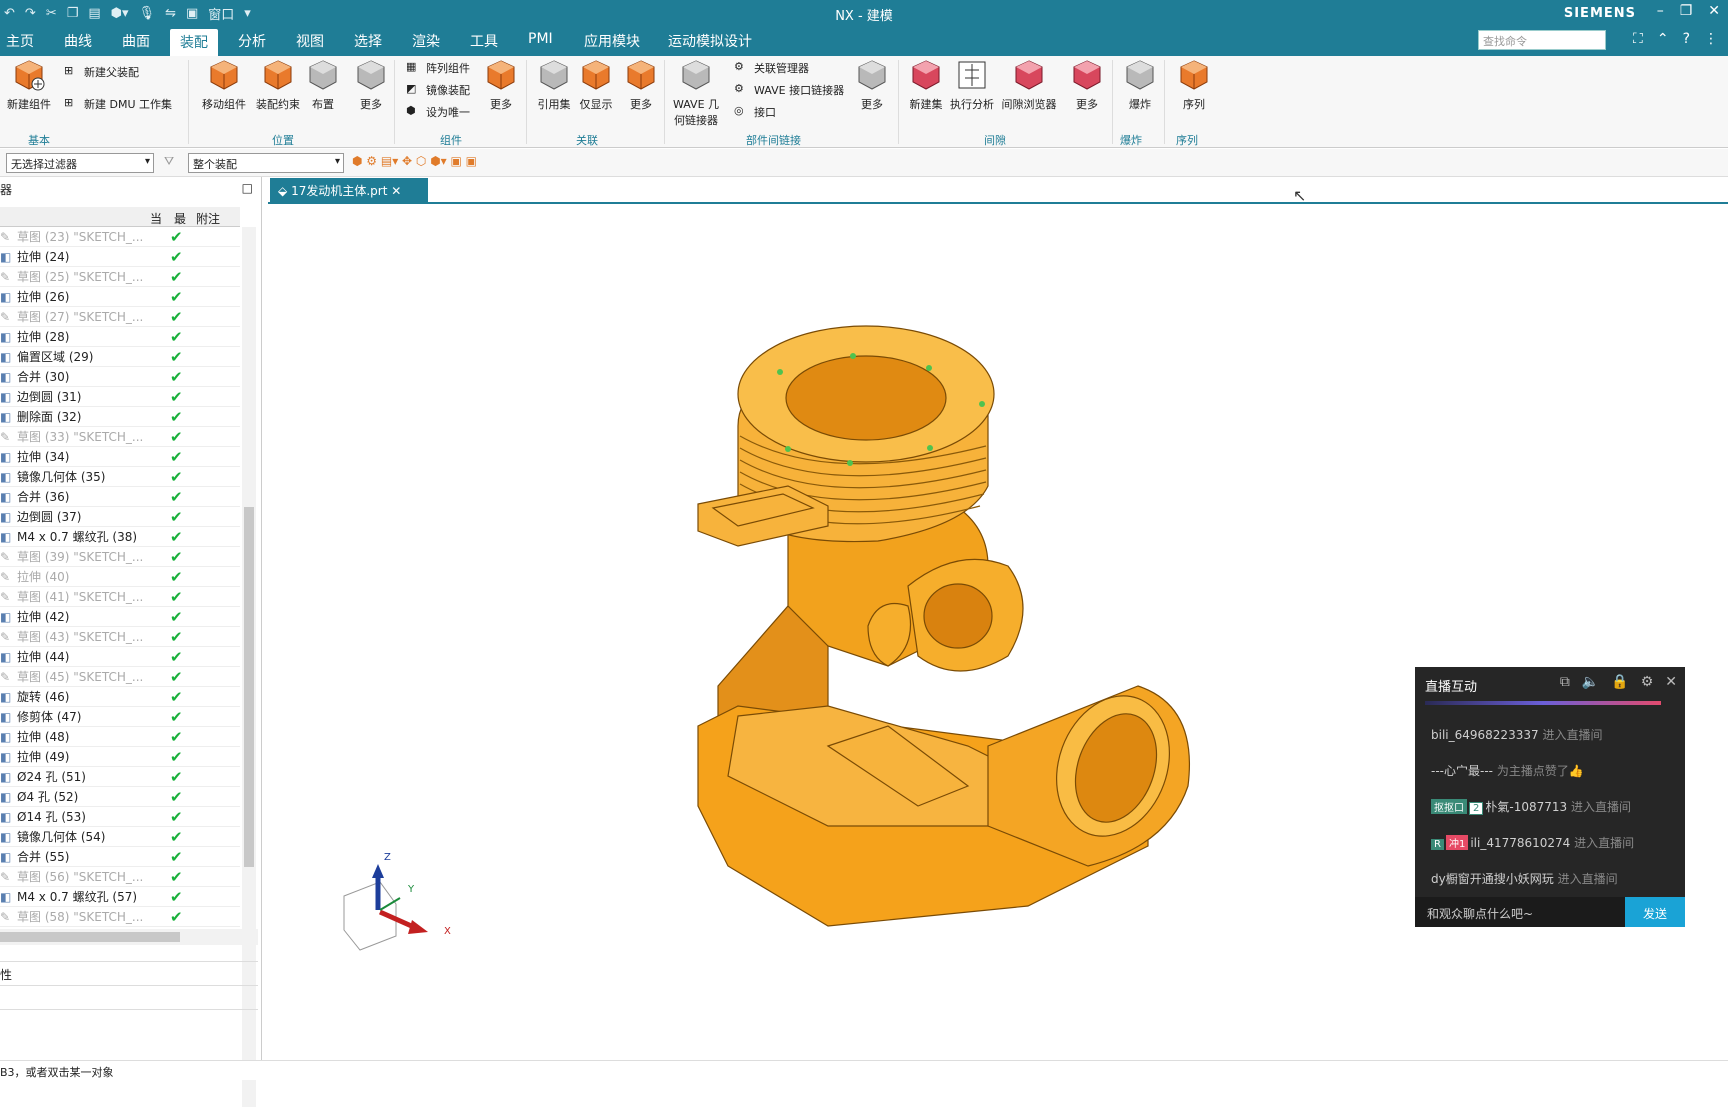 The width and height of the screenshot is (1728, 1107). What do you see at coordinates (371, 85) in the screenshot?
I see `more-position-button: 更多` at bounding box center [371, 85].